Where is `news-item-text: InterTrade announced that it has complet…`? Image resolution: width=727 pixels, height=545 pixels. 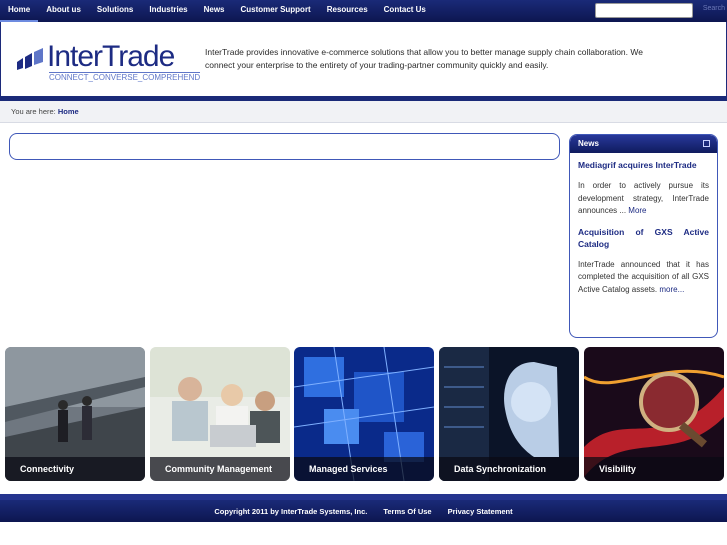
news-item-text: InterTrade announced that it has complet… is located at coordinates (643, 278).